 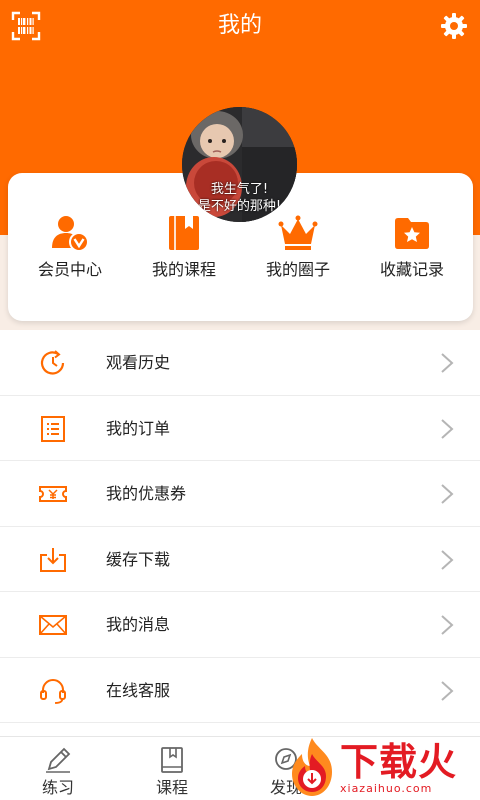 I want to click on gear-icon, so click(x=454, y=26).